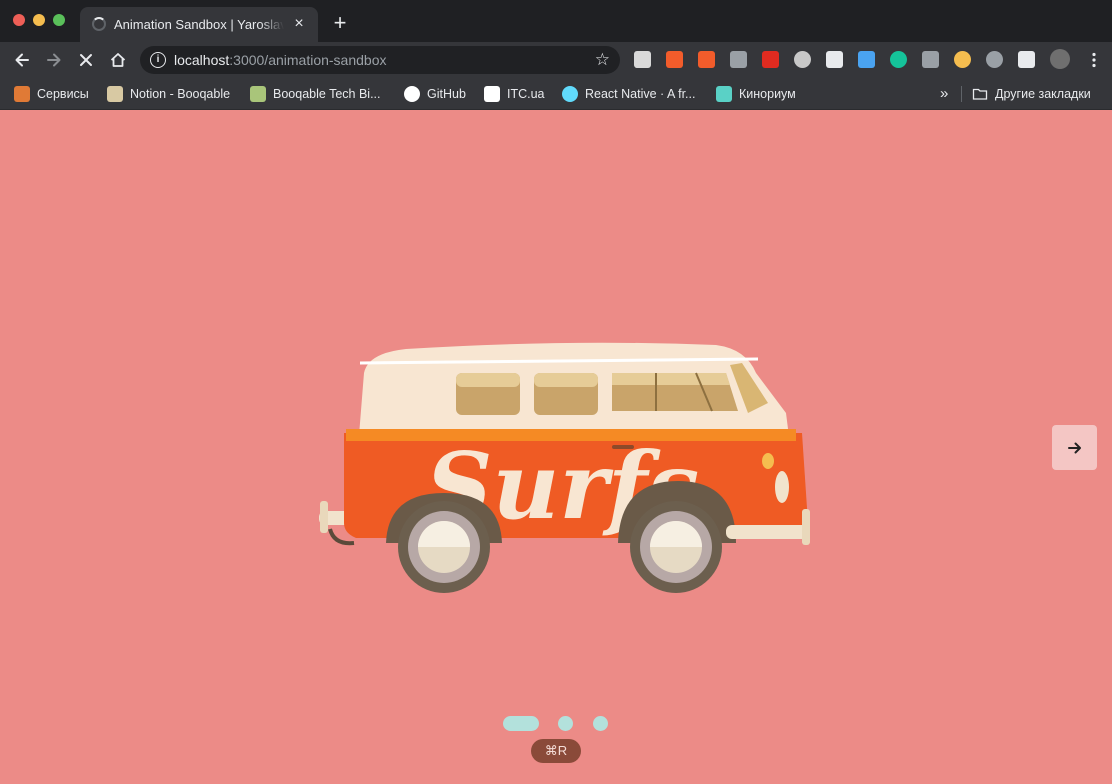 This screenshot has width=1112, height=784. Describe the element at coordinates (980, 94) in the screenshot. I see `folder-icon` at that location.